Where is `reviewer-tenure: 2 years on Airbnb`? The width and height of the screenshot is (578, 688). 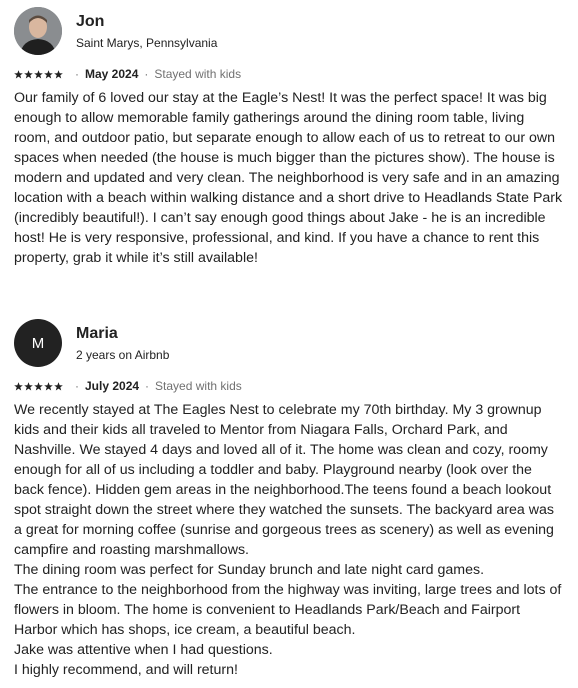
reviewer-tenure: 2 years on Airbnb is located at coordinates (123, 354).